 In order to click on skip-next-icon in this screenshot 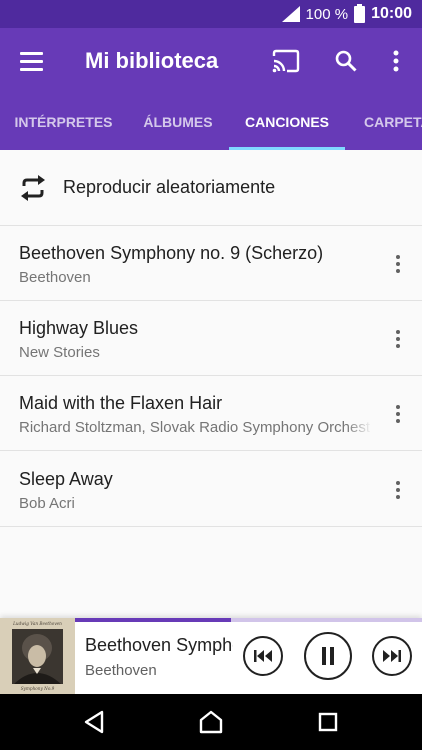, I will do `click(392, 656)`.